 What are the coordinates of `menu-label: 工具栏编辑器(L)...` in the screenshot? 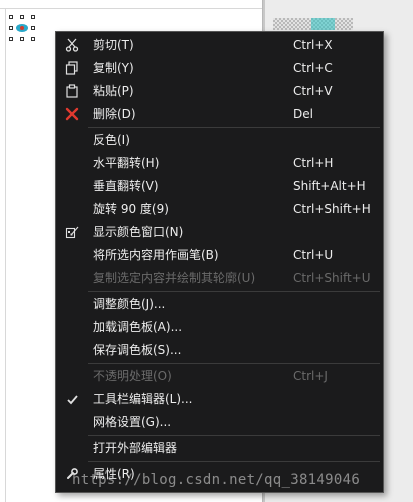 It's located at (143, 399).